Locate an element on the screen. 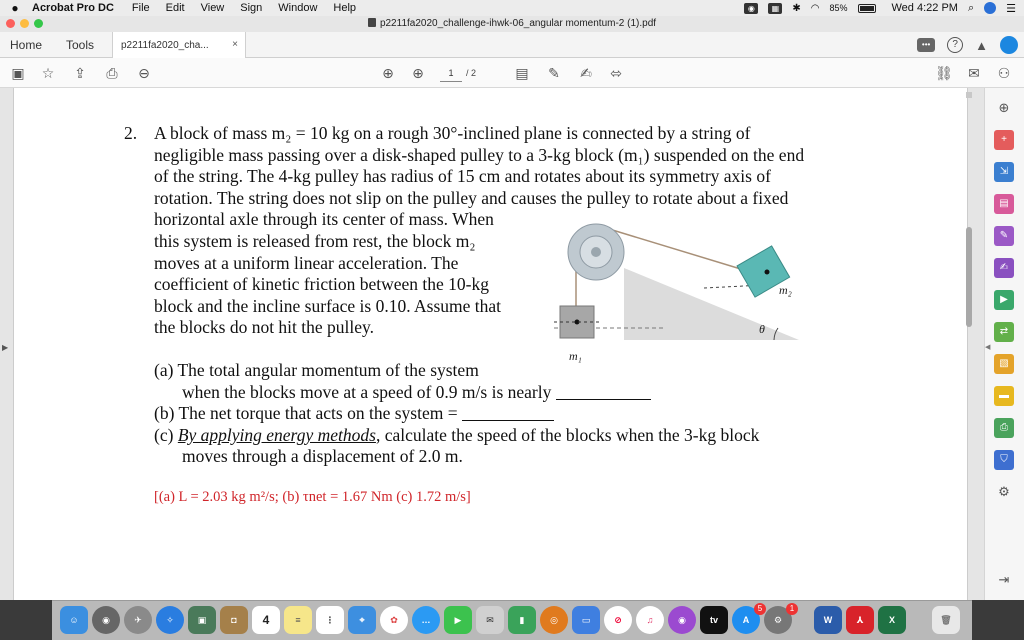 The height and width of the screenshot is (640, 1024). menu-sign: Sign is located at coordinates (251, 8).